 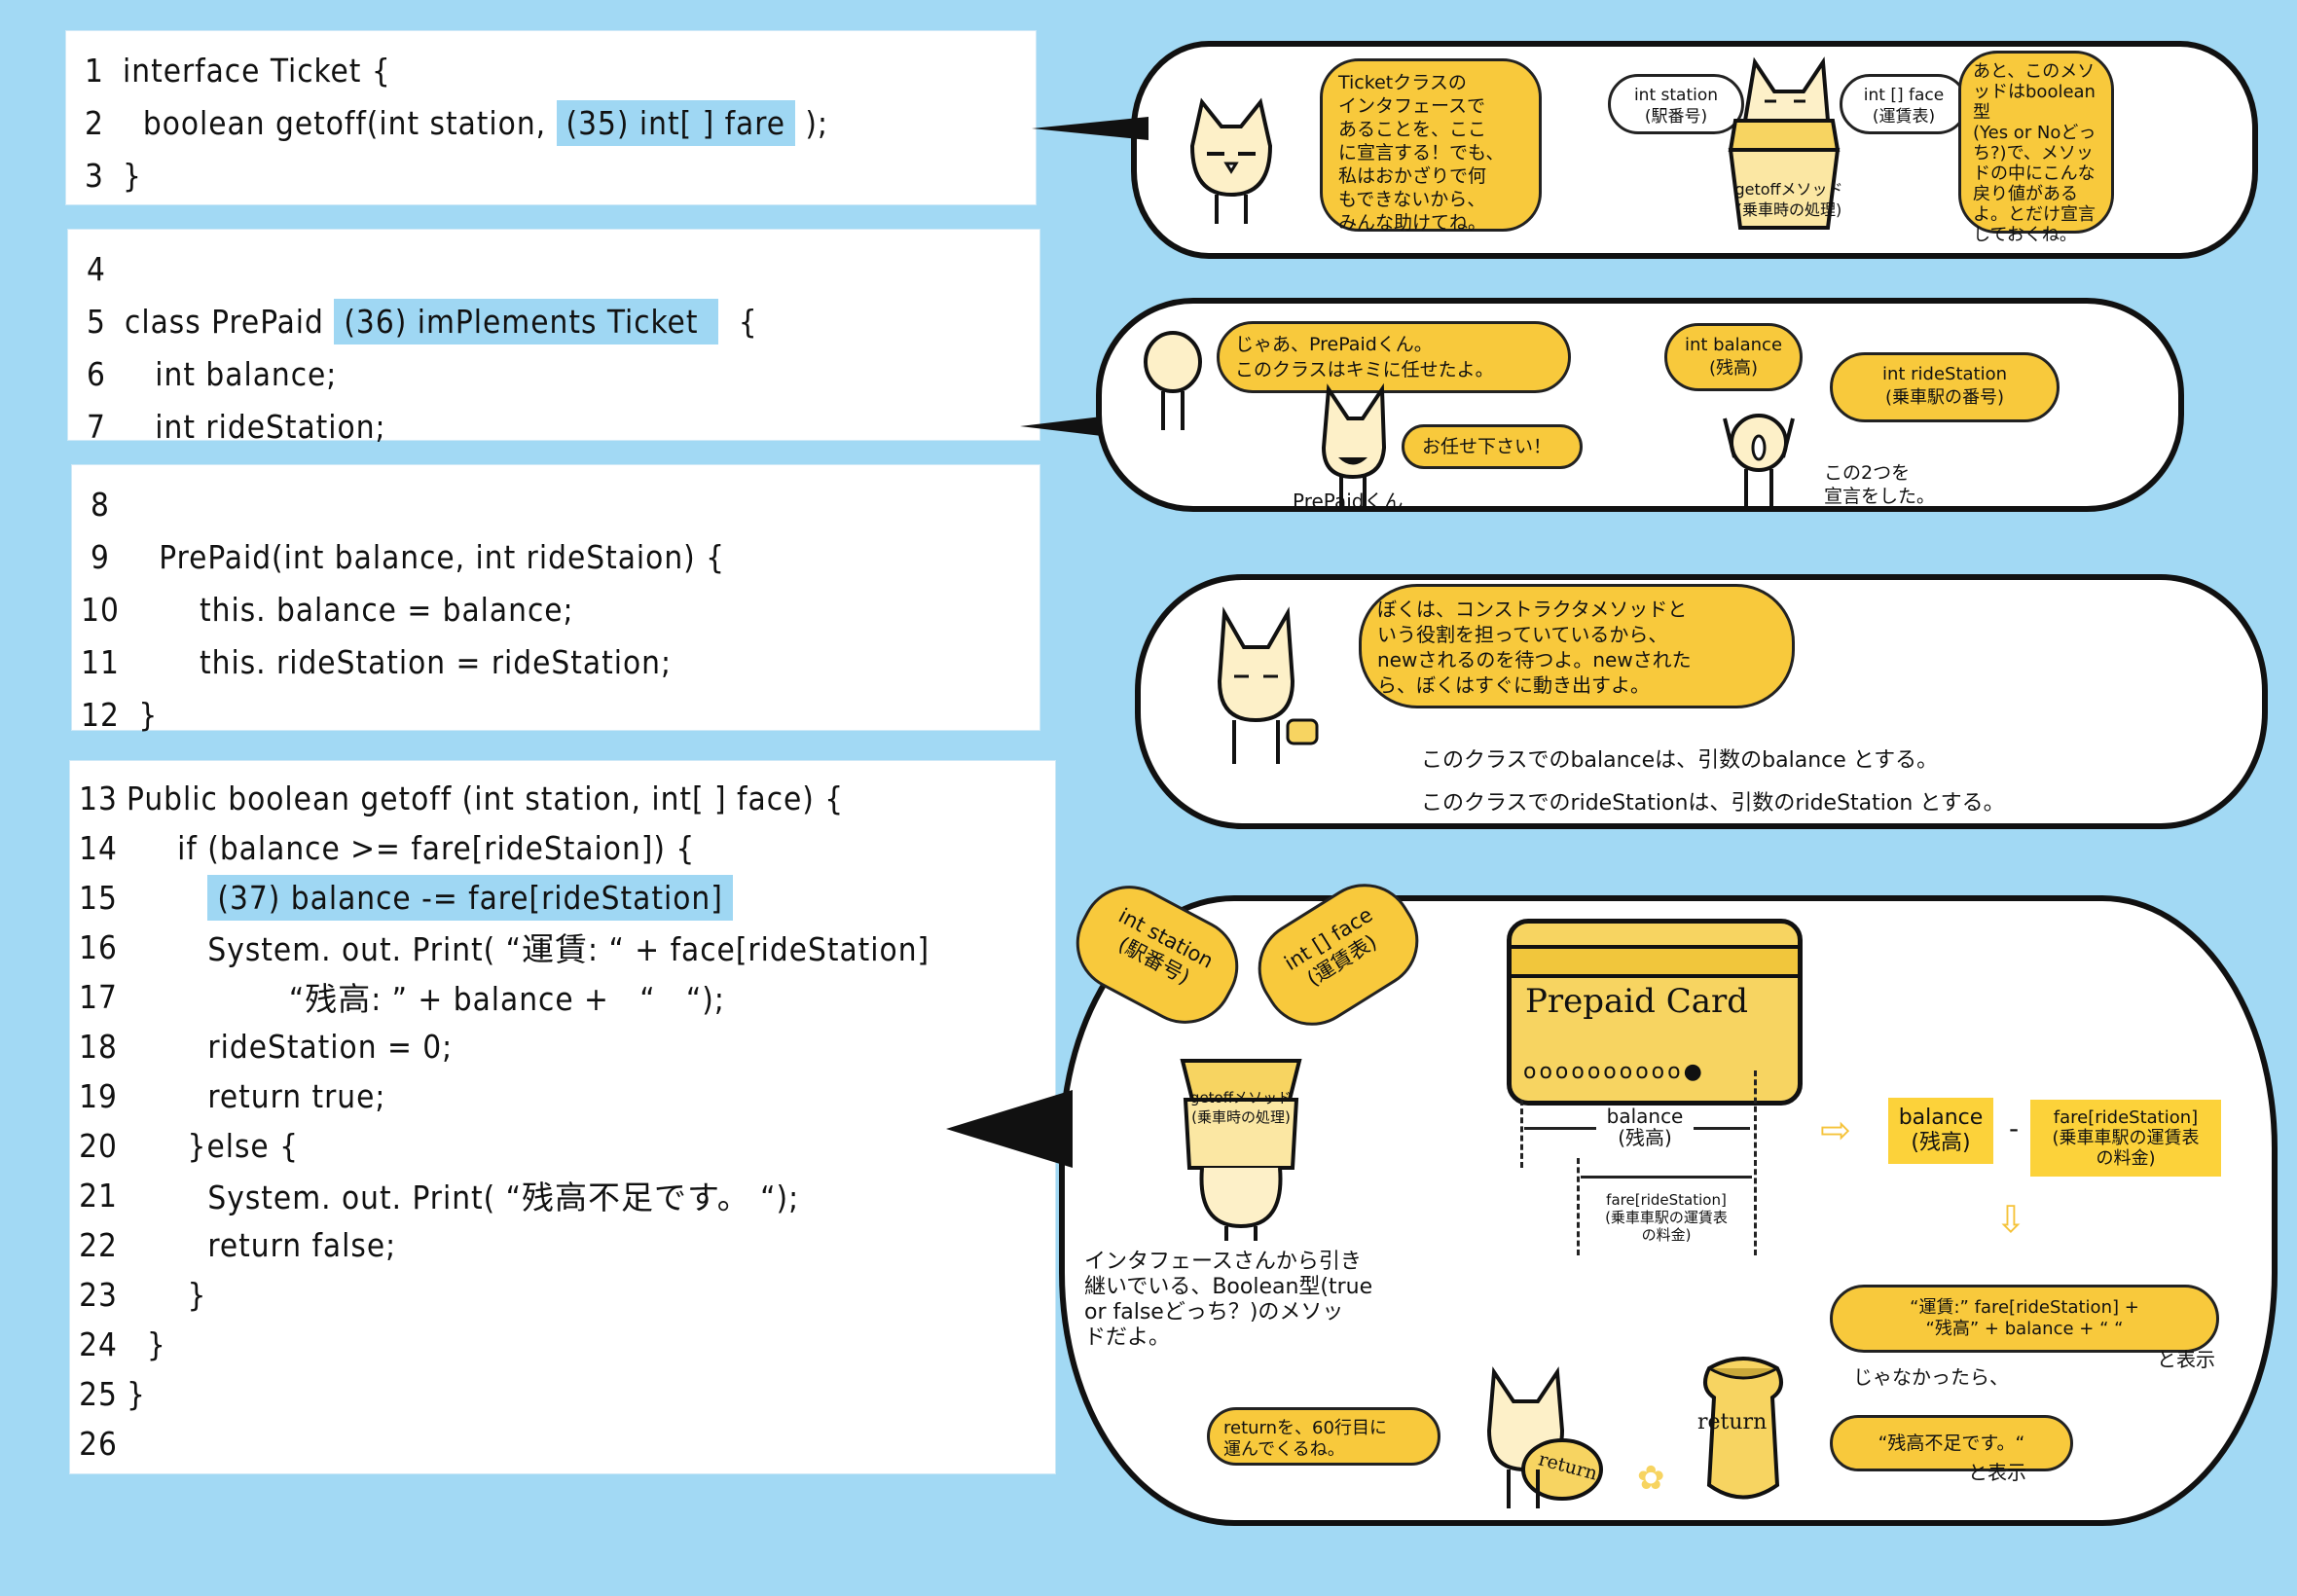 I want to click on balance-dimension-label: balance (残高), so click(x=1645, y=1127).